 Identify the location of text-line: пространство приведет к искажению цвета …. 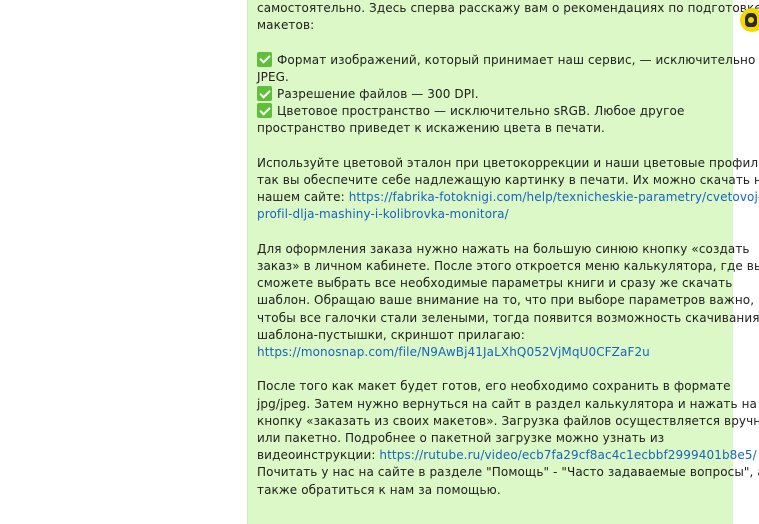
(431, 128).